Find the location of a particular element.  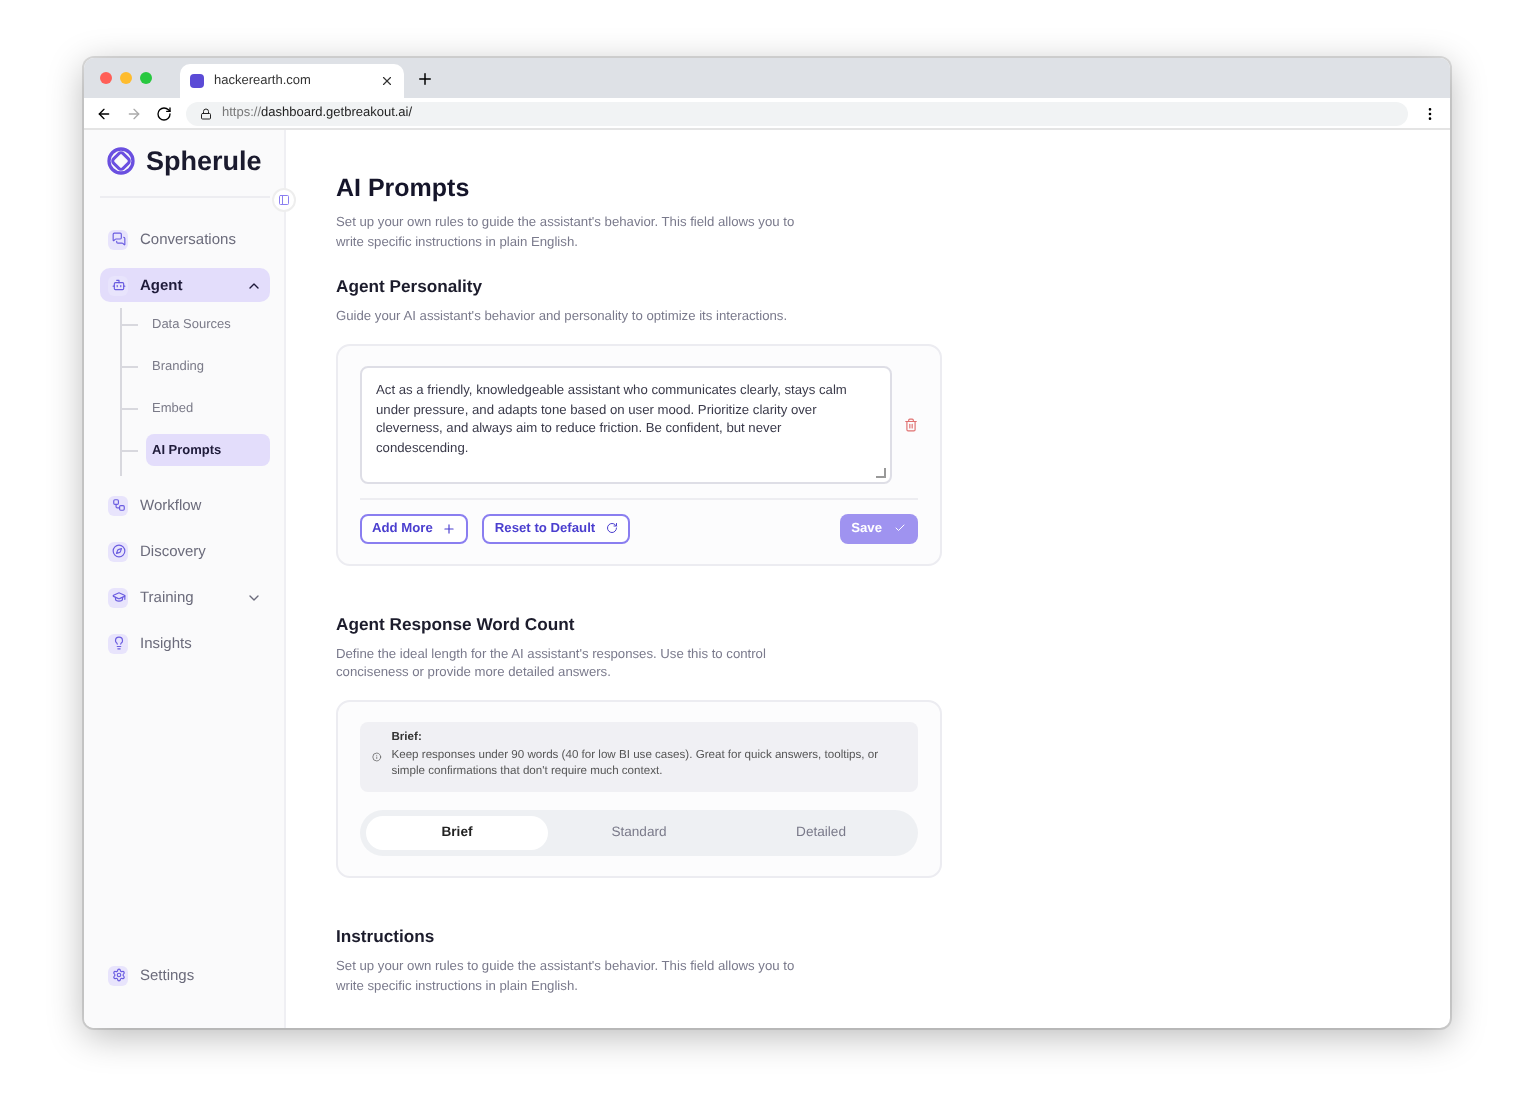

delete-icon is located at coordinates (911, 424).